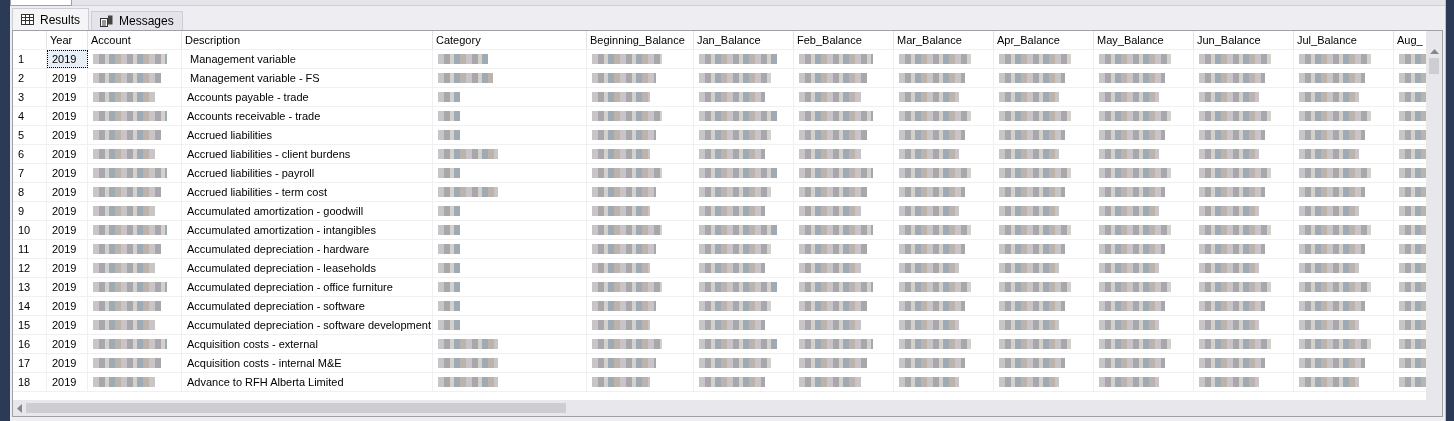  What do you see at coordinates (944, 40) in the screenshot?
I see `column-header: Mar_Balance` at bounding box center [944, 40].